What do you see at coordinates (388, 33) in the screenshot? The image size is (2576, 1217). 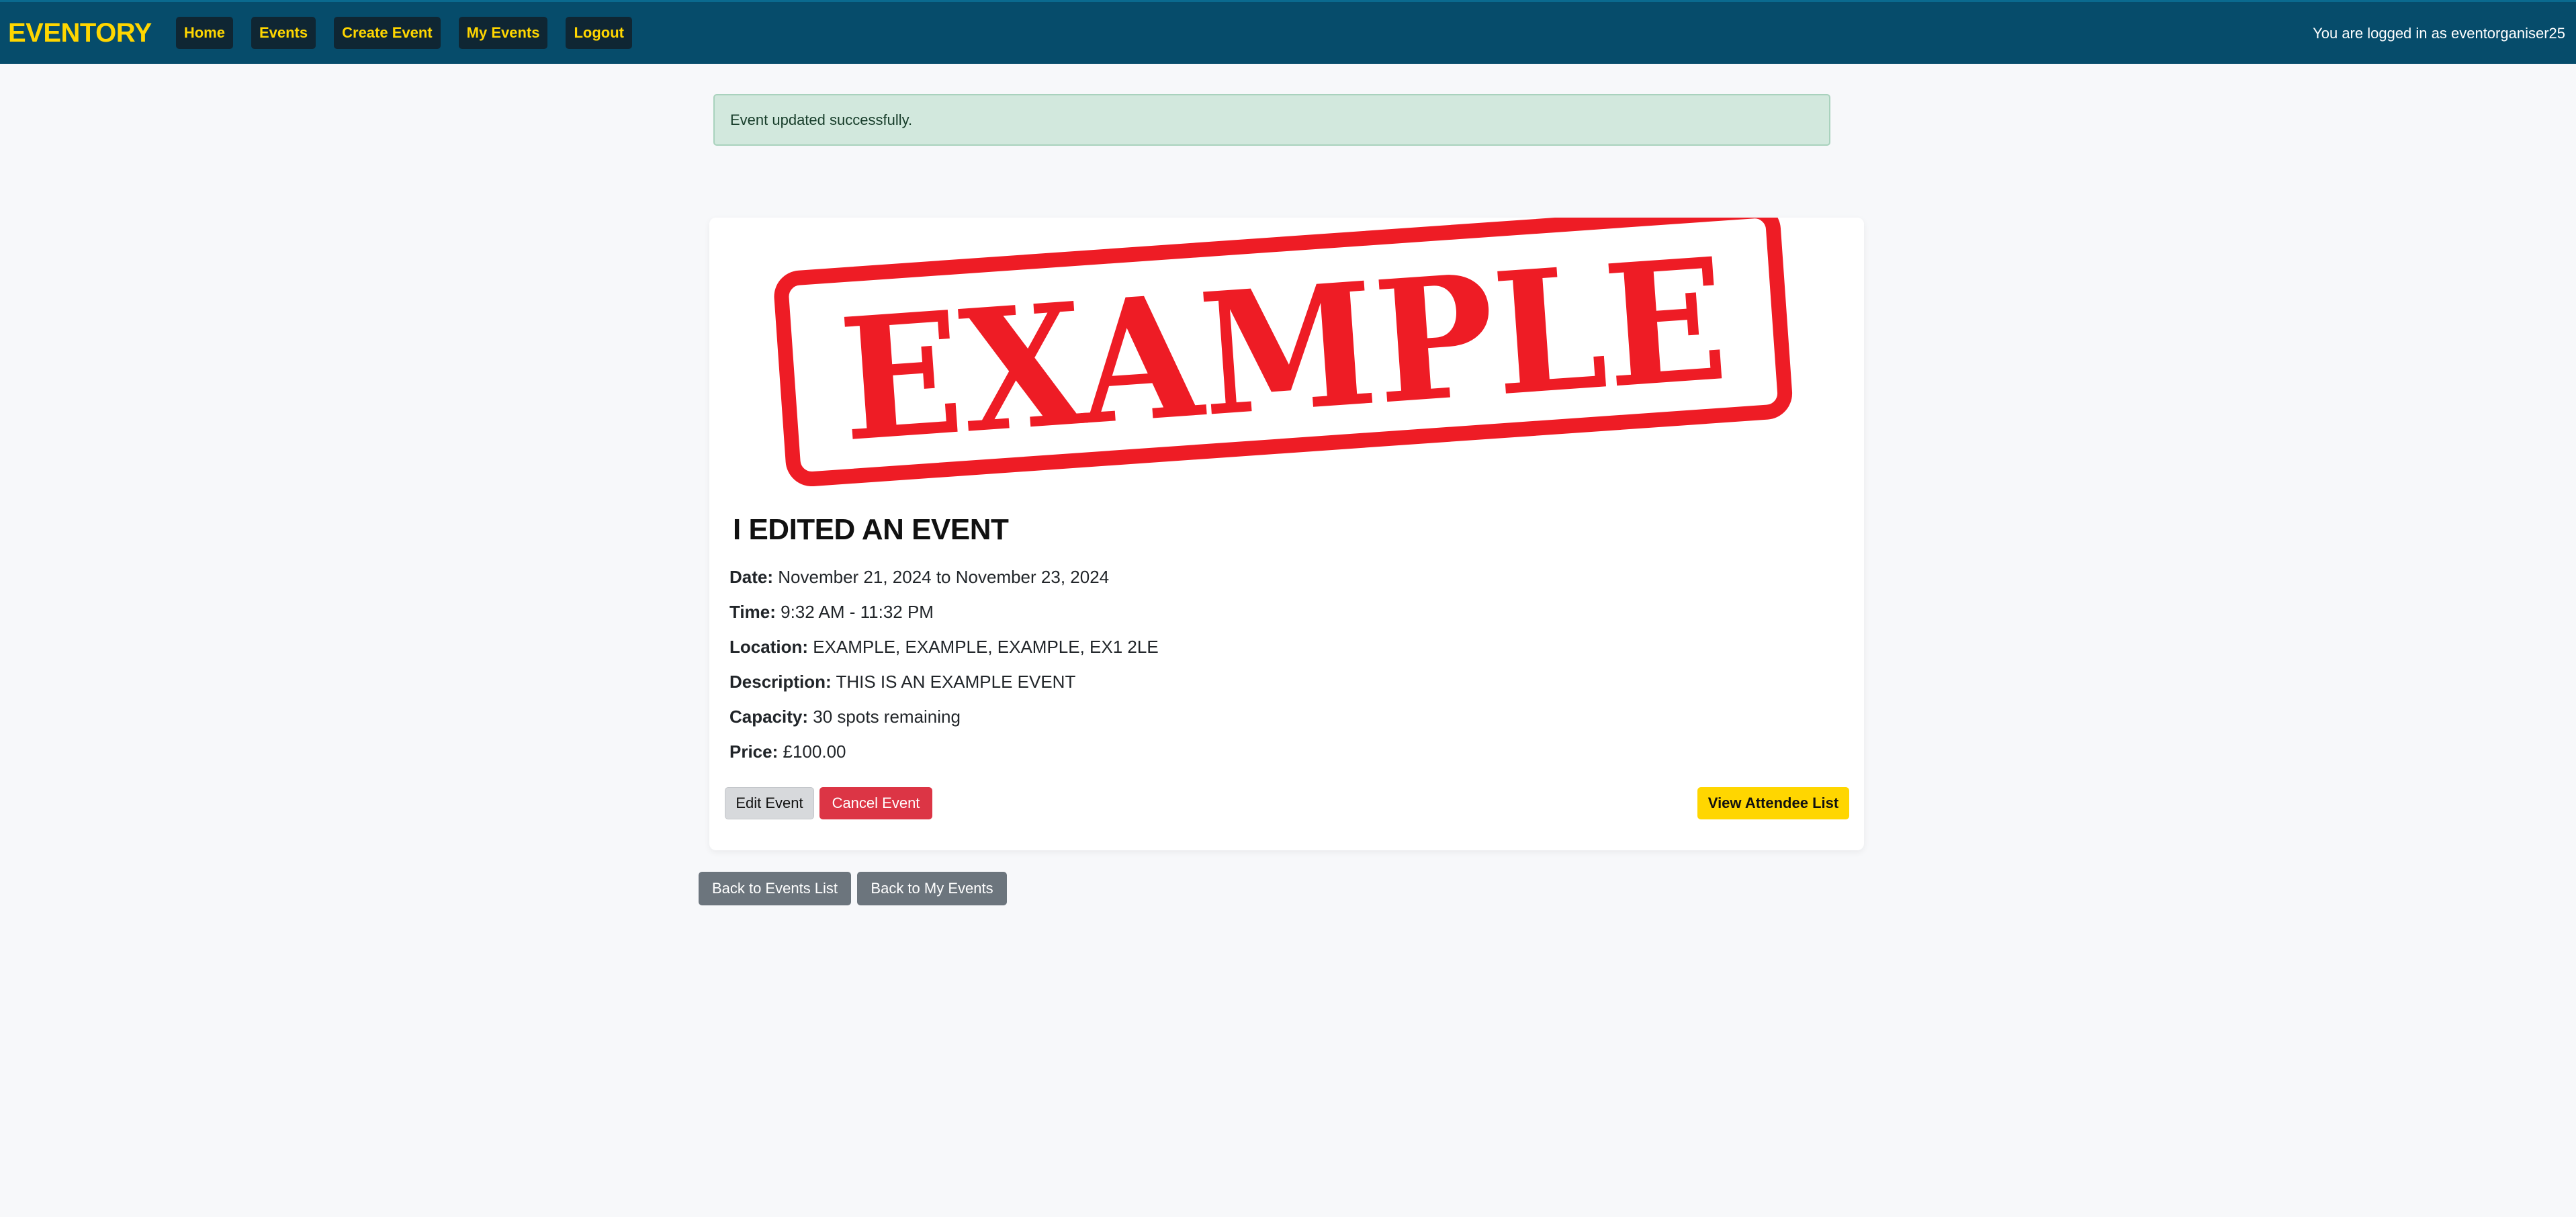 I see `nav-create-event-button: Create Event` at bounding box center [388, 33].